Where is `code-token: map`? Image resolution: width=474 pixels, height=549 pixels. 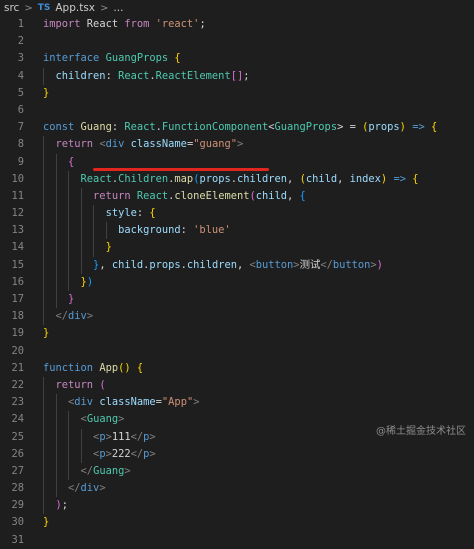 code-token: map is located at coordinates (184, 178).